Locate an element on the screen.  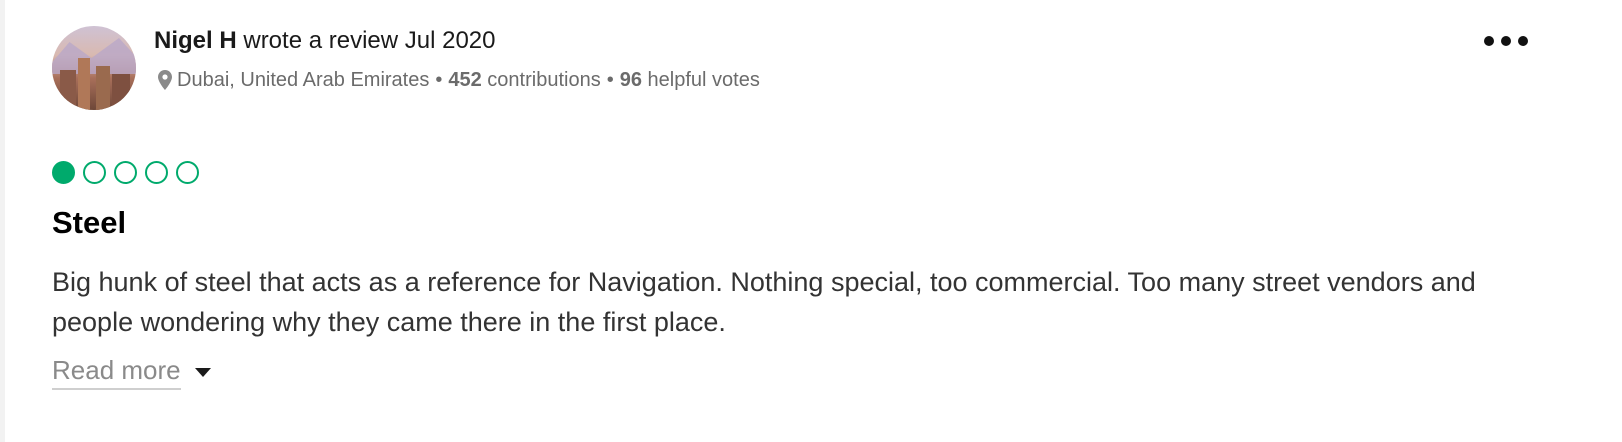
bubble-rating is located at coordinates (129, 172).